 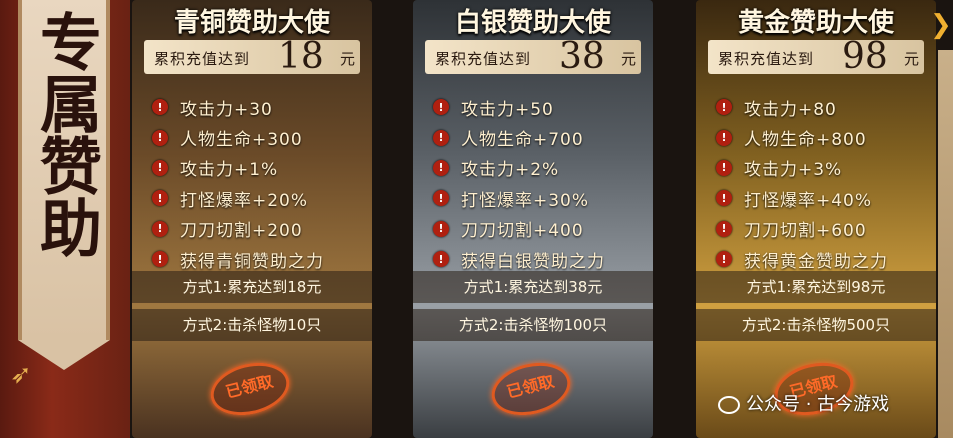 I want to click on perk-text: 刀刀切割+600, so click(x=805, y=231).